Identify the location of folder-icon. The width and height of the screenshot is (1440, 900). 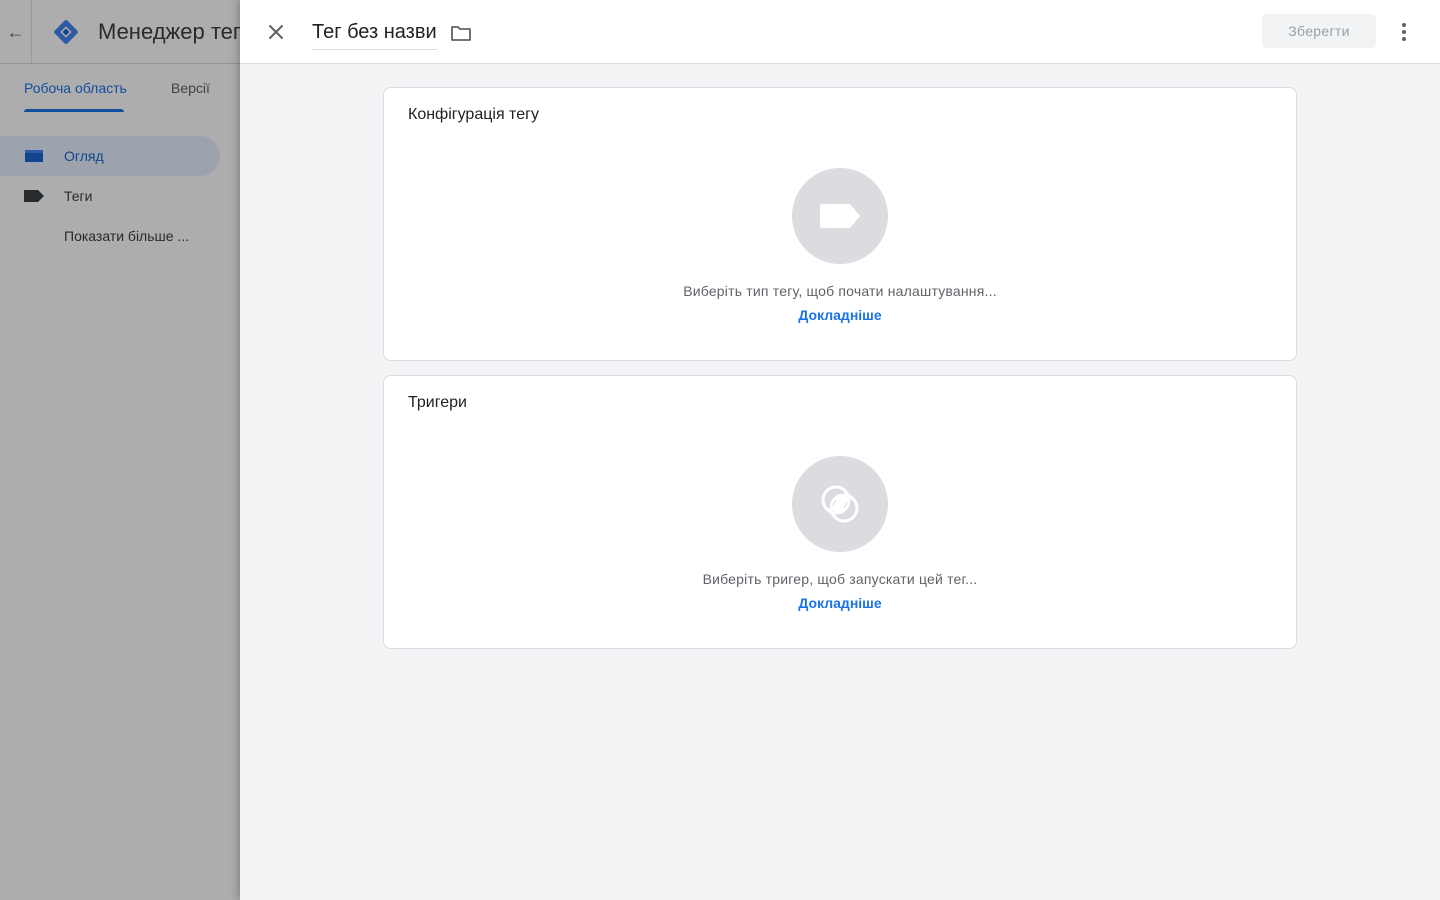
(461, 33).